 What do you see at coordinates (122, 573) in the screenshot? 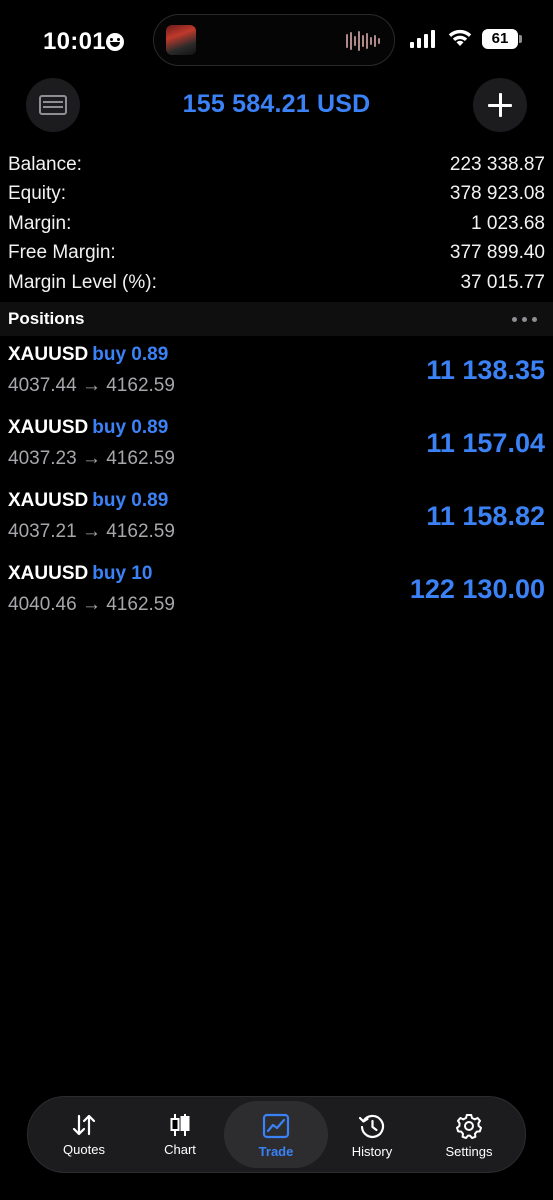
I see `position-side: buy 10` at bounding box center [122, 573].